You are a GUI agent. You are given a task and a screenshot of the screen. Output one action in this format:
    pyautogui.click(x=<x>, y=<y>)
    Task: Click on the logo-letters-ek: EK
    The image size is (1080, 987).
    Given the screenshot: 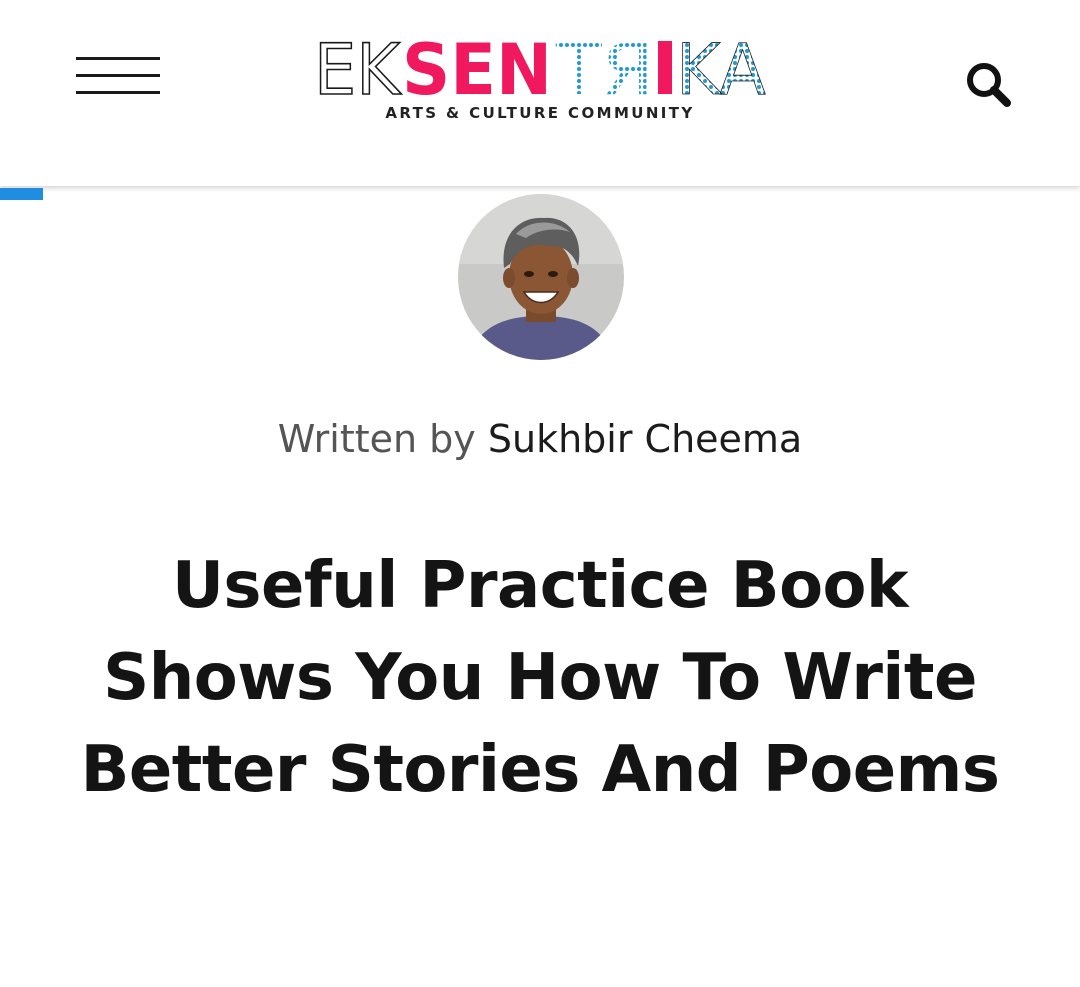 What is the action you would take?
    pyautogui.click(x=358, y=66)
    